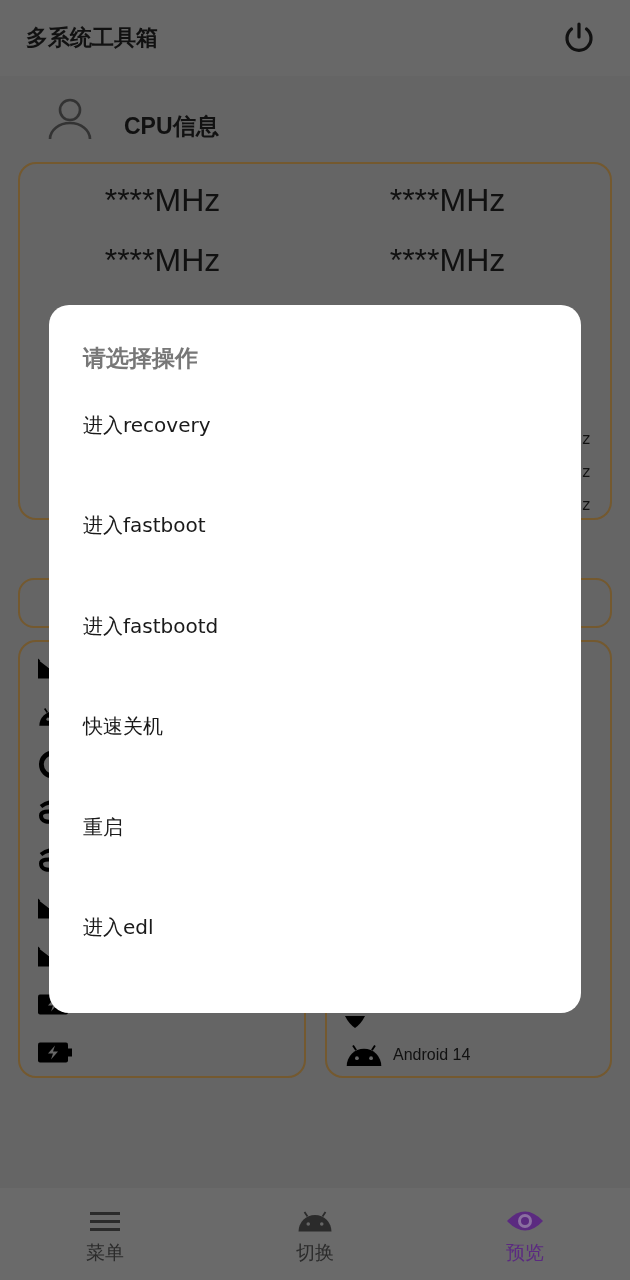 This screenshot has height=1280, width=630. What do you see at coordinates (432, 1055) in the screenshot?
I see `android-version: Android 14` at bounding box center [432, 1055].